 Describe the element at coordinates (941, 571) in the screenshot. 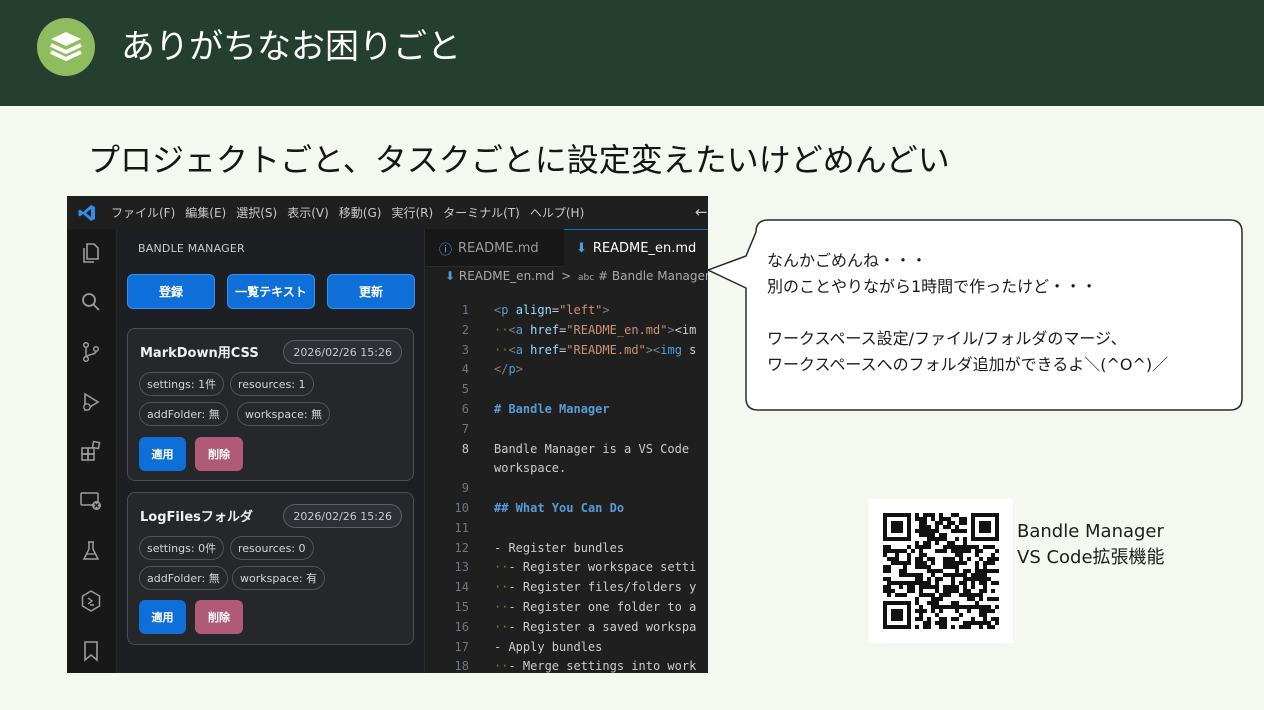

I see `qr-code-image` at that location.